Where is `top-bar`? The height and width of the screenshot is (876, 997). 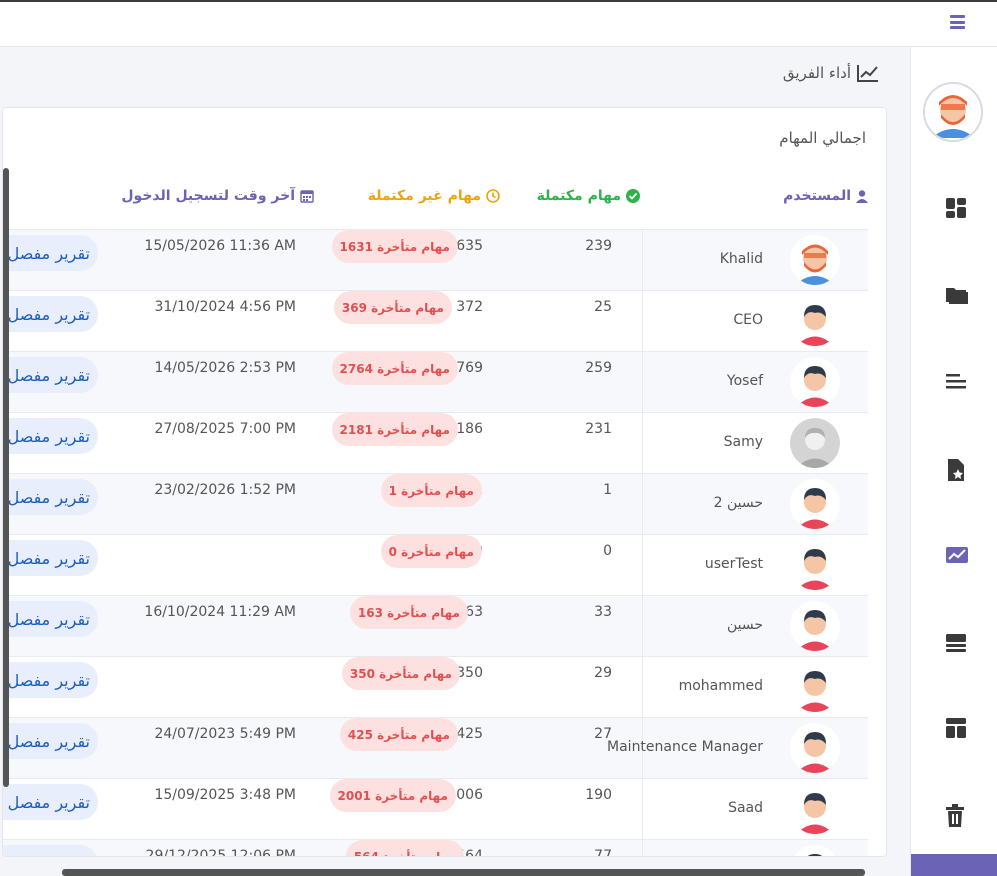
top-bar is located at coordinates (498, 23).